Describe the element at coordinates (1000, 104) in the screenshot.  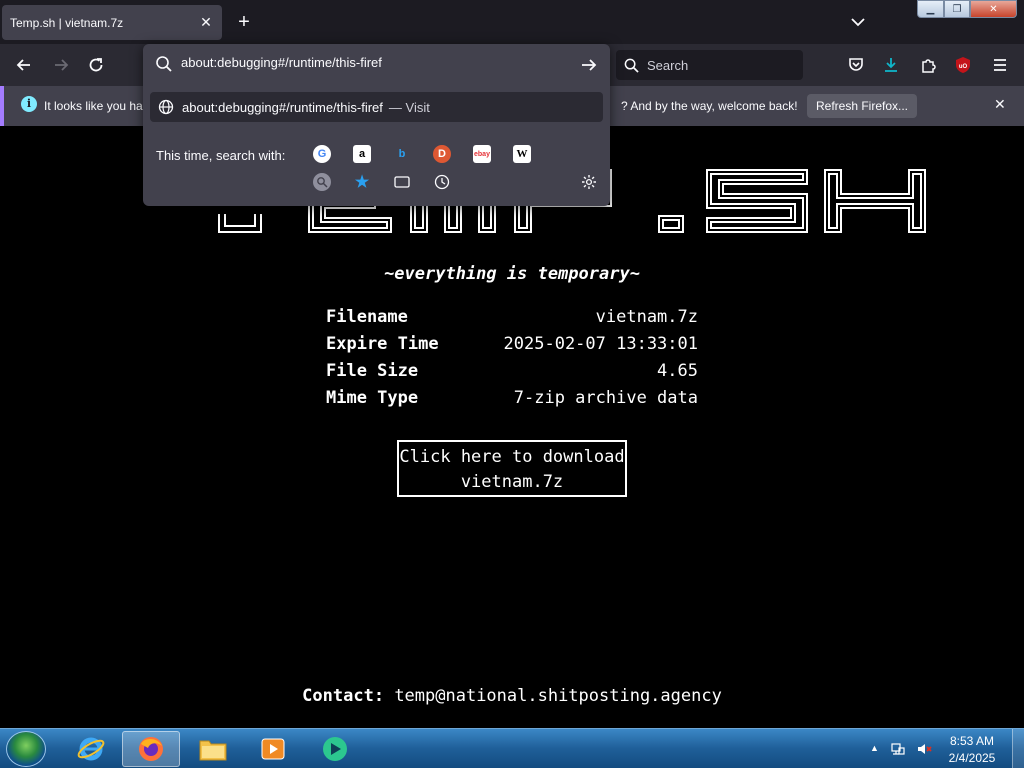
I see `notification-close-icon: ✕` at that location.